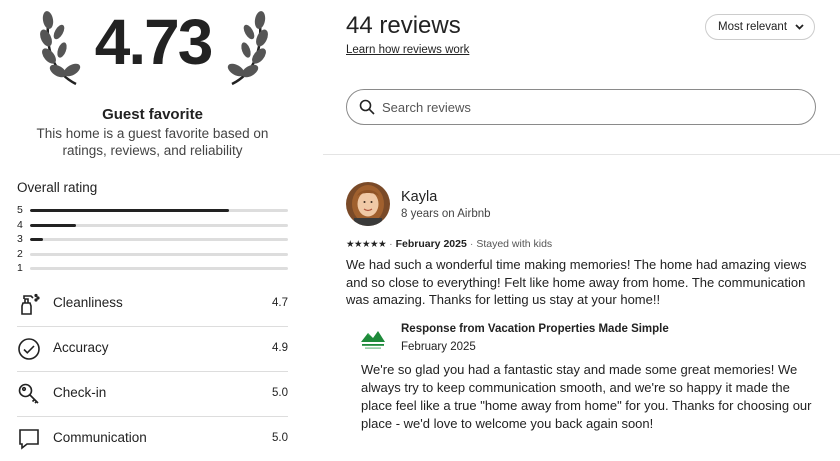 Image resolution: width=840 pixels, height=461 pixels. What do you see at coordinates (431, 244) in the screenshot?
I see `review-date: February 2025` at bounding box center [431, 244].